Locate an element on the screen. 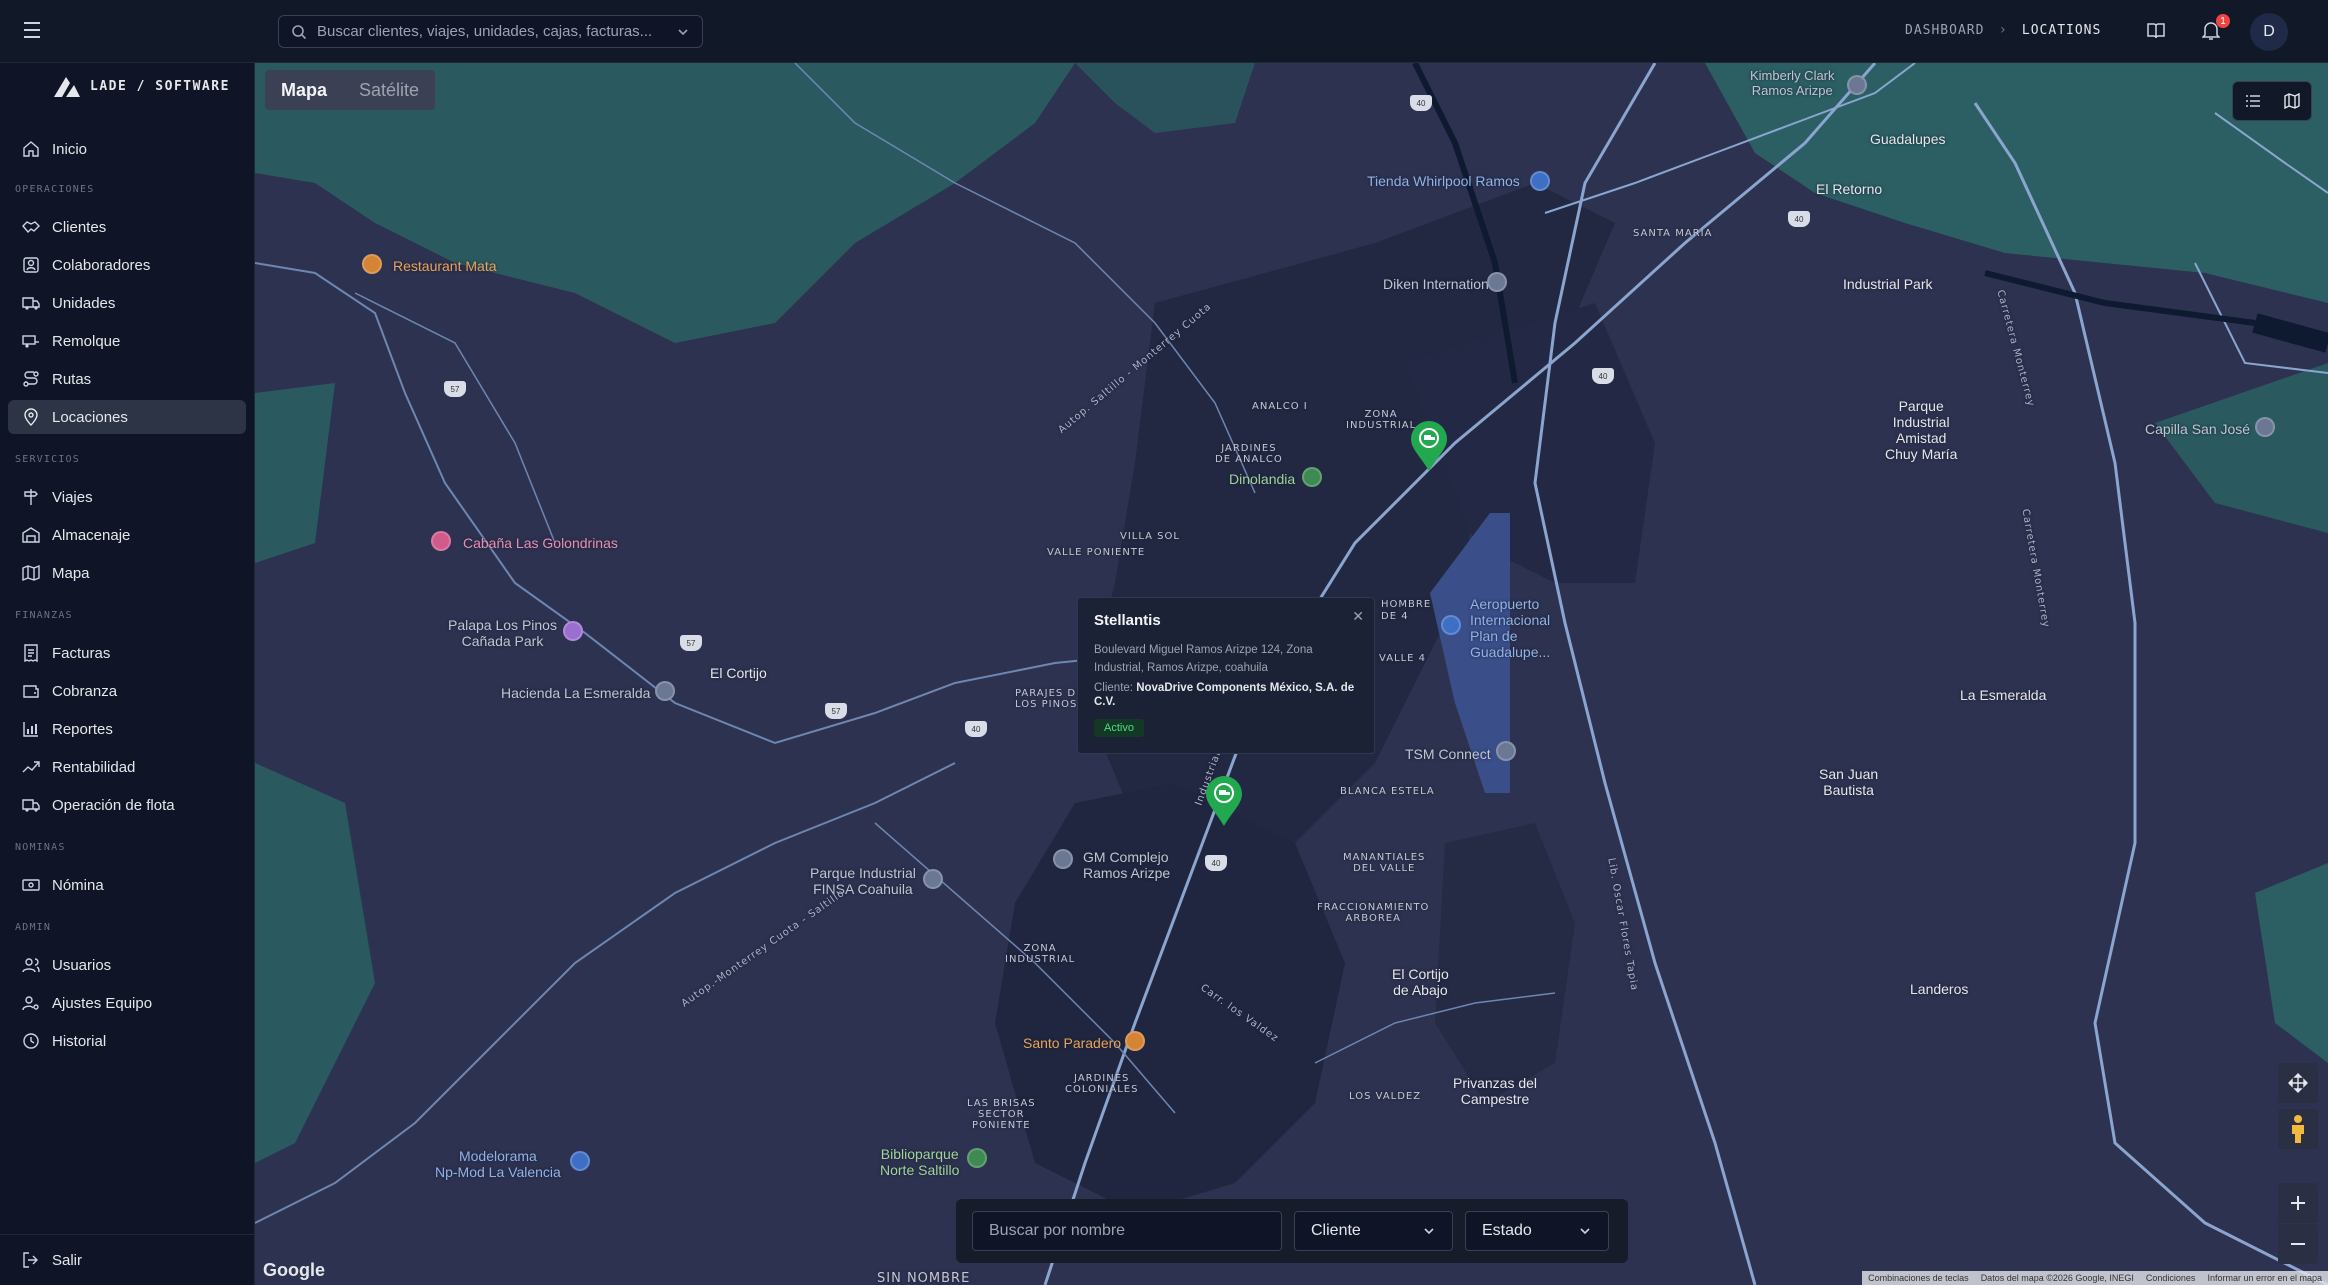 This screenshot has width=2328, height=1285. client-filter-select: Cliente is located at coordinates (1373, 1231).